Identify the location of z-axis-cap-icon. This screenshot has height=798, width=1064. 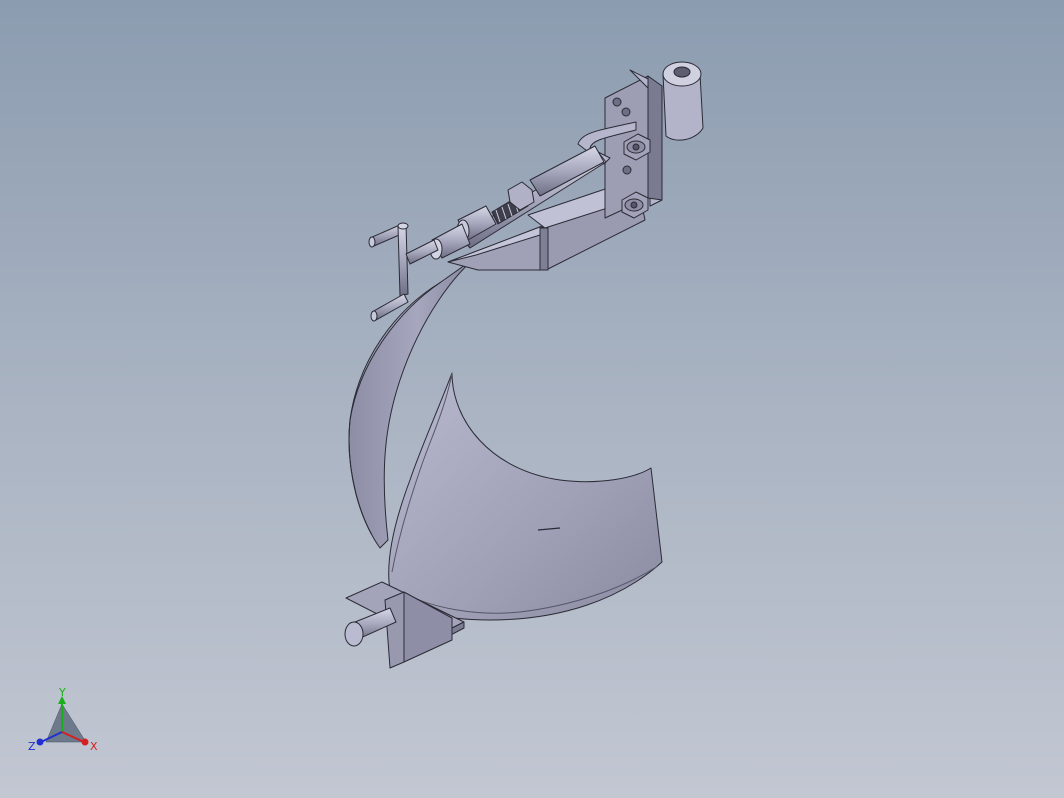
(40, 742).